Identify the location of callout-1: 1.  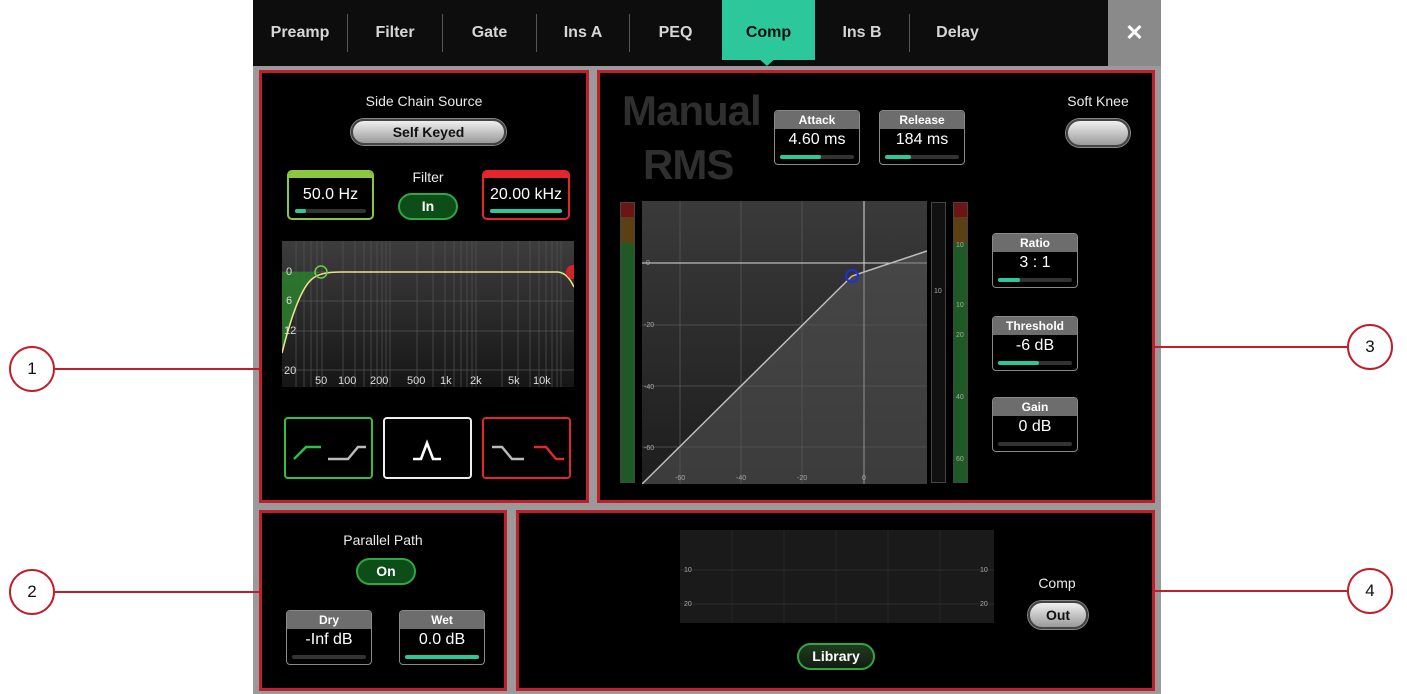
(32, 369).